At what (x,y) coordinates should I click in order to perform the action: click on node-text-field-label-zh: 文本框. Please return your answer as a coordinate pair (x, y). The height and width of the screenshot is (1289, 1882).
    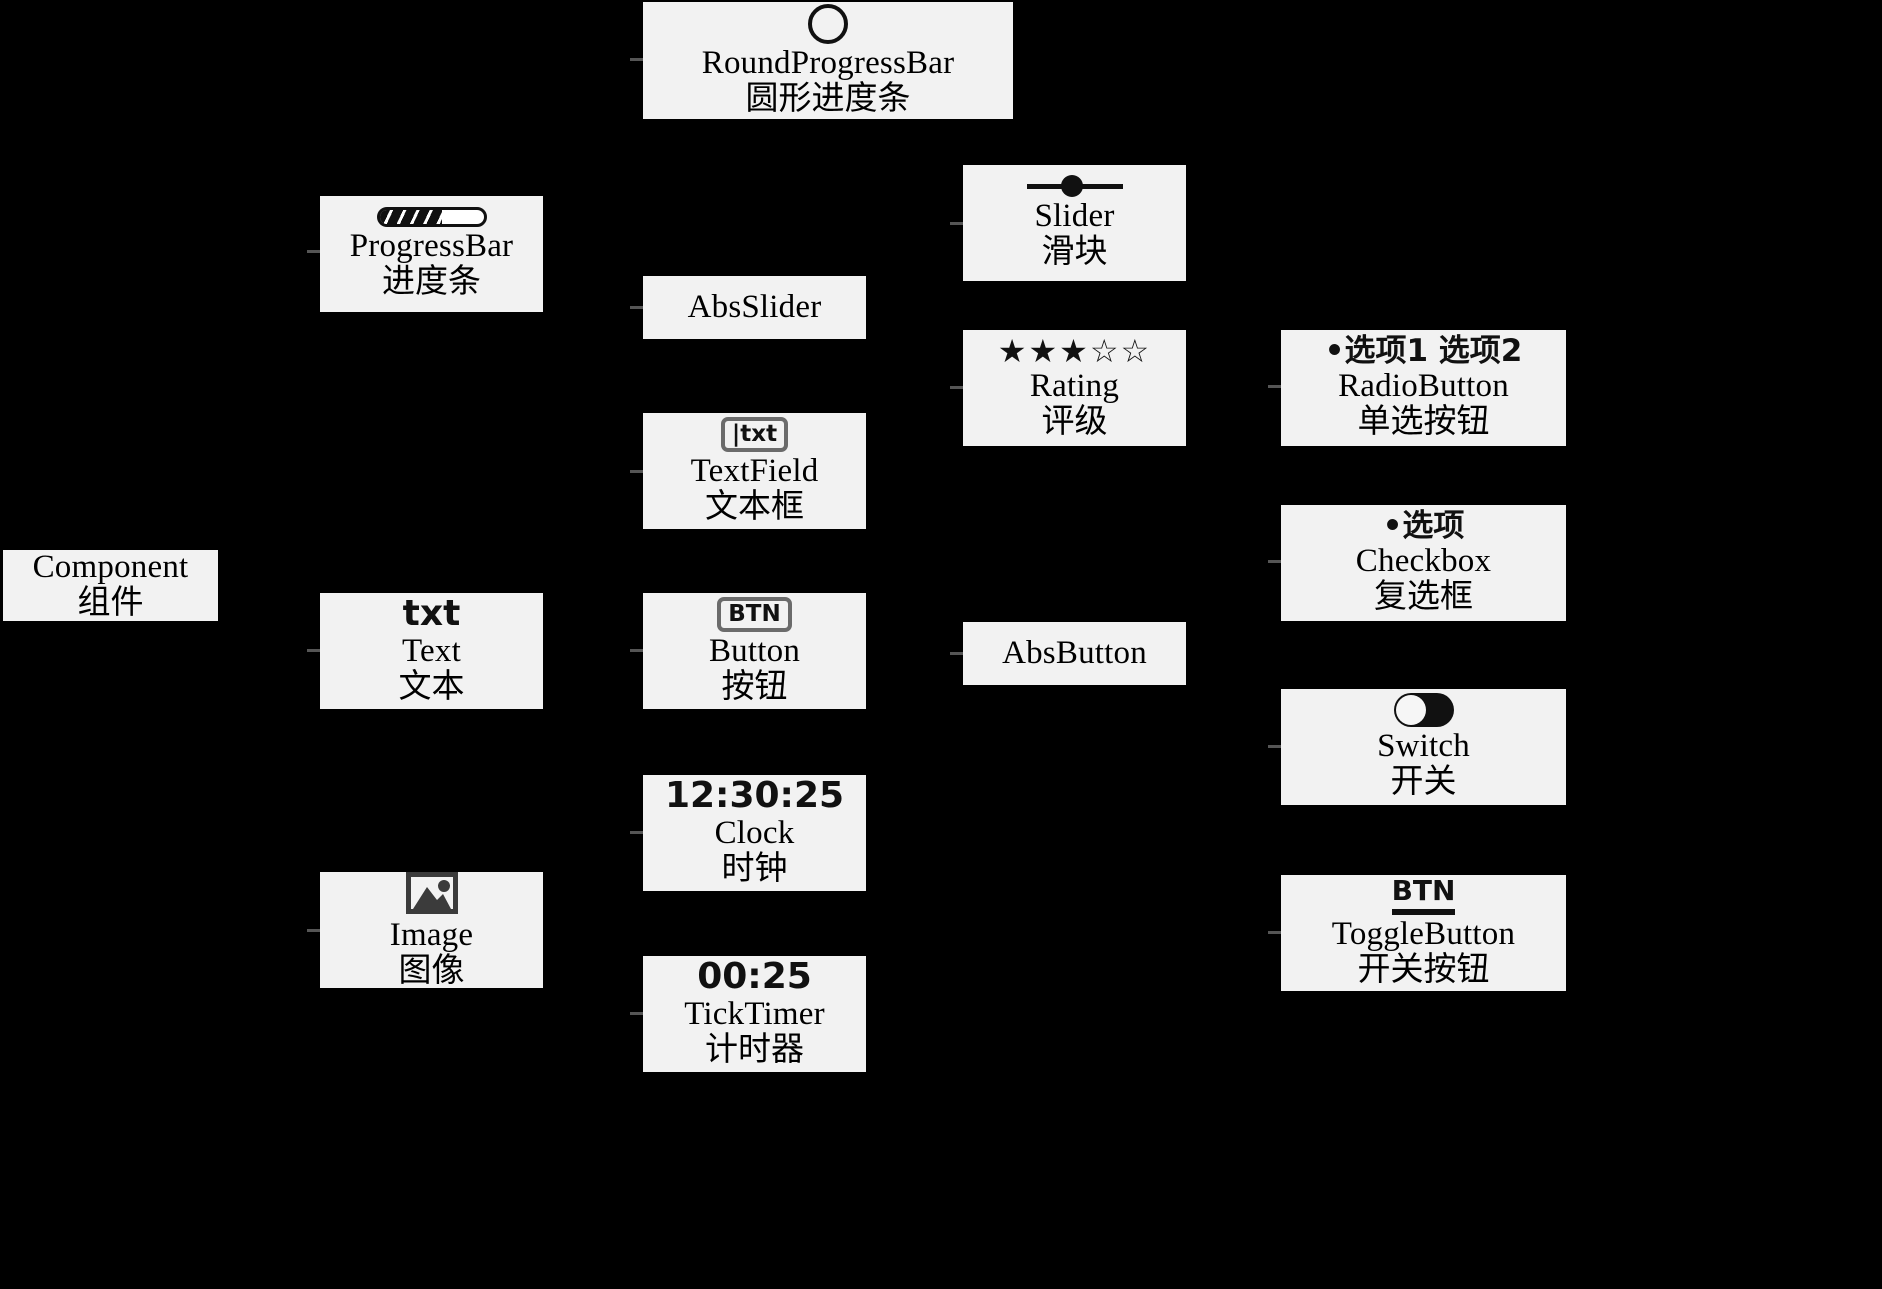
    Looking at the image, I should click on (754, 506).